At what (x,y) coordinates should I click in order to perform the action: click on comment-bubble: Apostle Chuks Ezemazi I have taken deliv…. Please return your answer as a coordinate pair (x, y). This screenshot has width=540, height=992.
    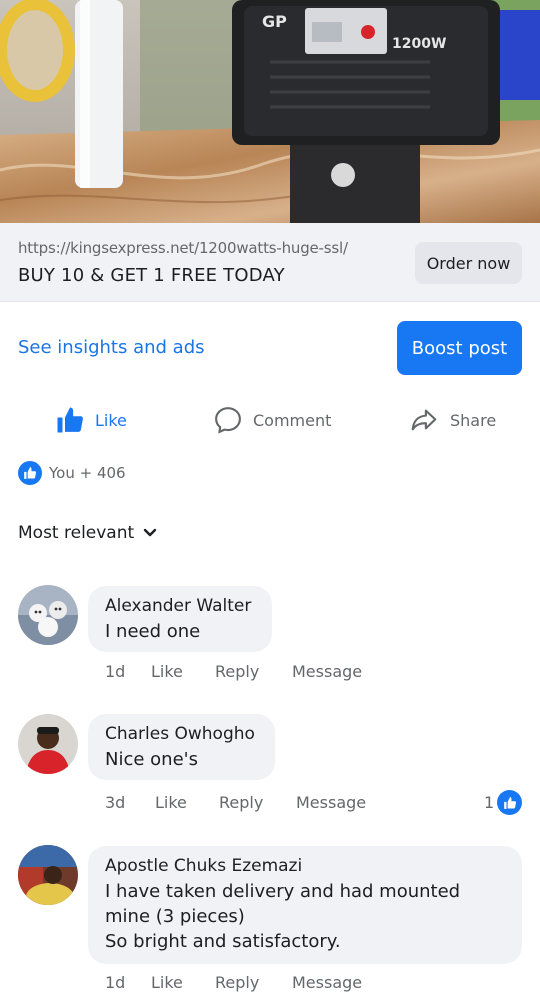
    Looking at the image, I should click on (305, 905).